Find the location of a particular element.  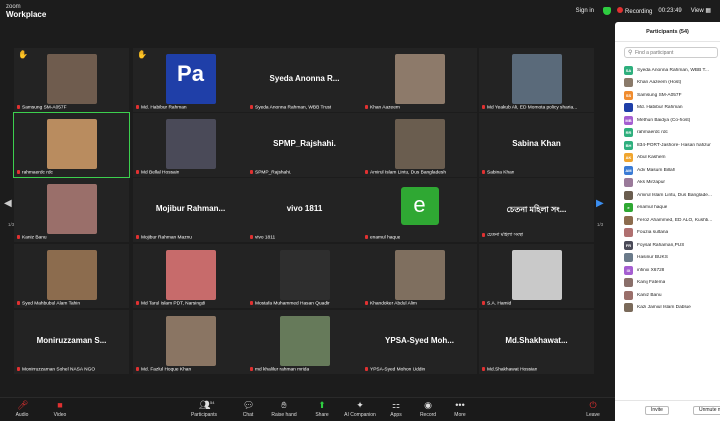

more-button: ••• More is located at coordinates (460, 410).